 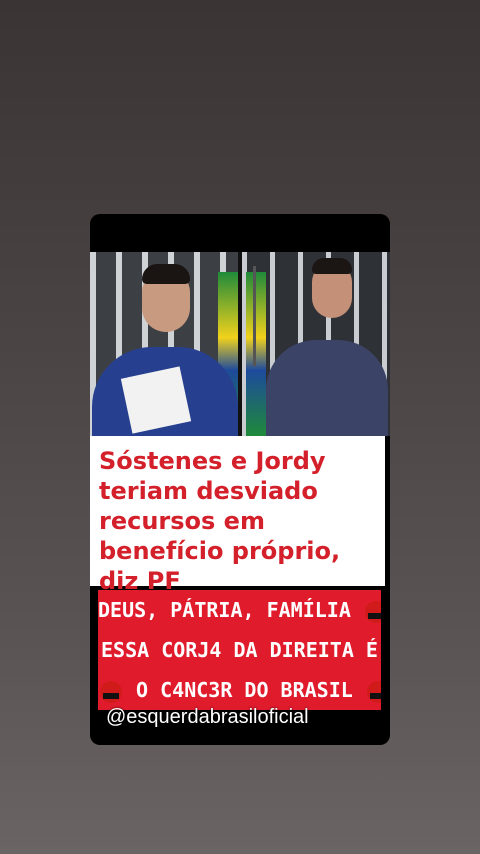 I want to click on banner-line-2-text: ESSA CORJ4 DA DIREITA É, so click(x=239, y=650).